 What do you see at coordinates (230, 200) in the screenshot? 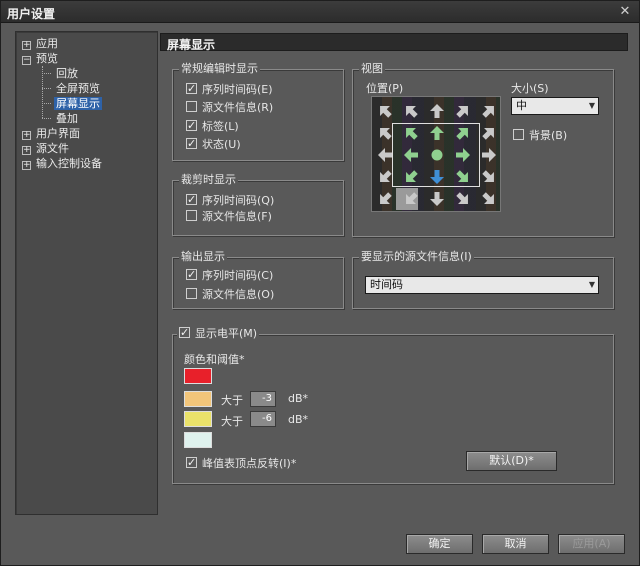
I see `trim-sequence-timecode-checkbox: 序列时间码(Q)` at bounding box center [230, 200].